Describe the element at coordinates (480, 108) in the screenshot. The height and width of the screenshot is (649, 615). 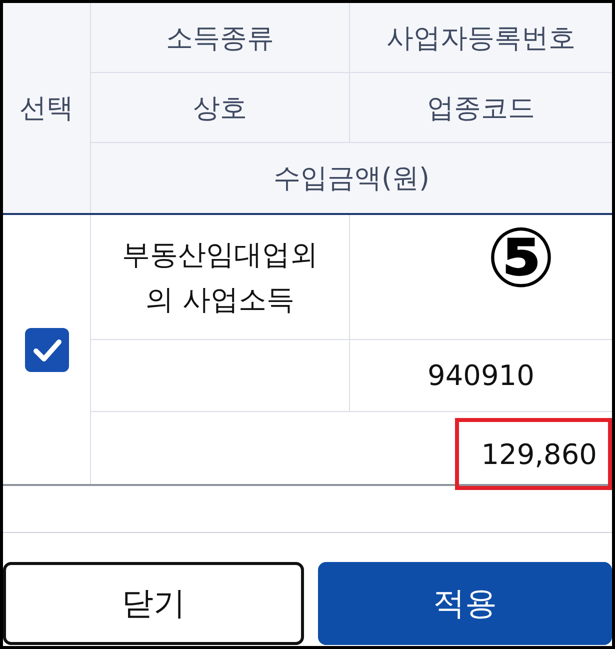
I see `column-header: 업종코드` at that location.